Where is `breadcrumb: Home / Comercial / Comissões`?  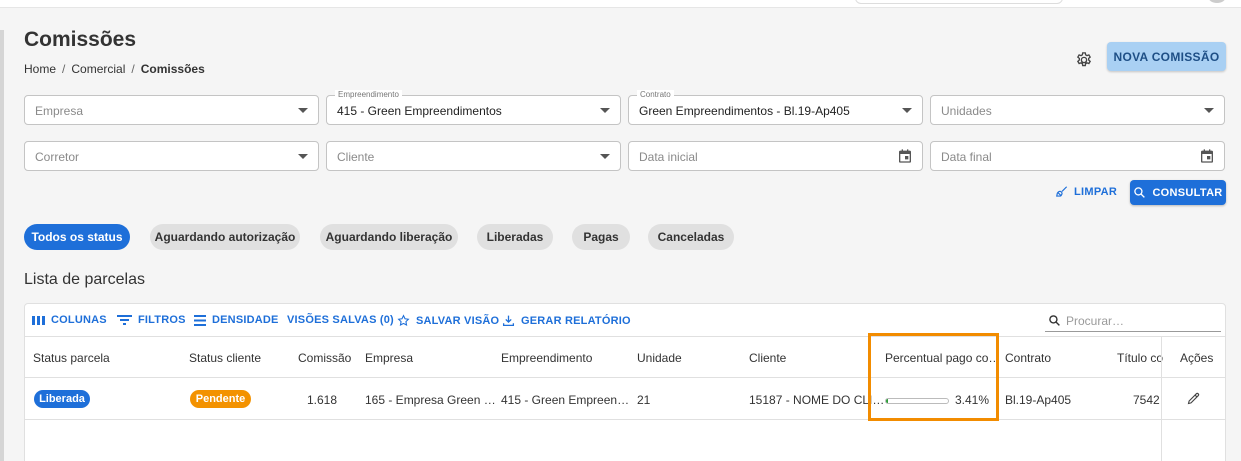
breadcrumb: Home / Comercial / Comissões is located at coordinates (114, 69).